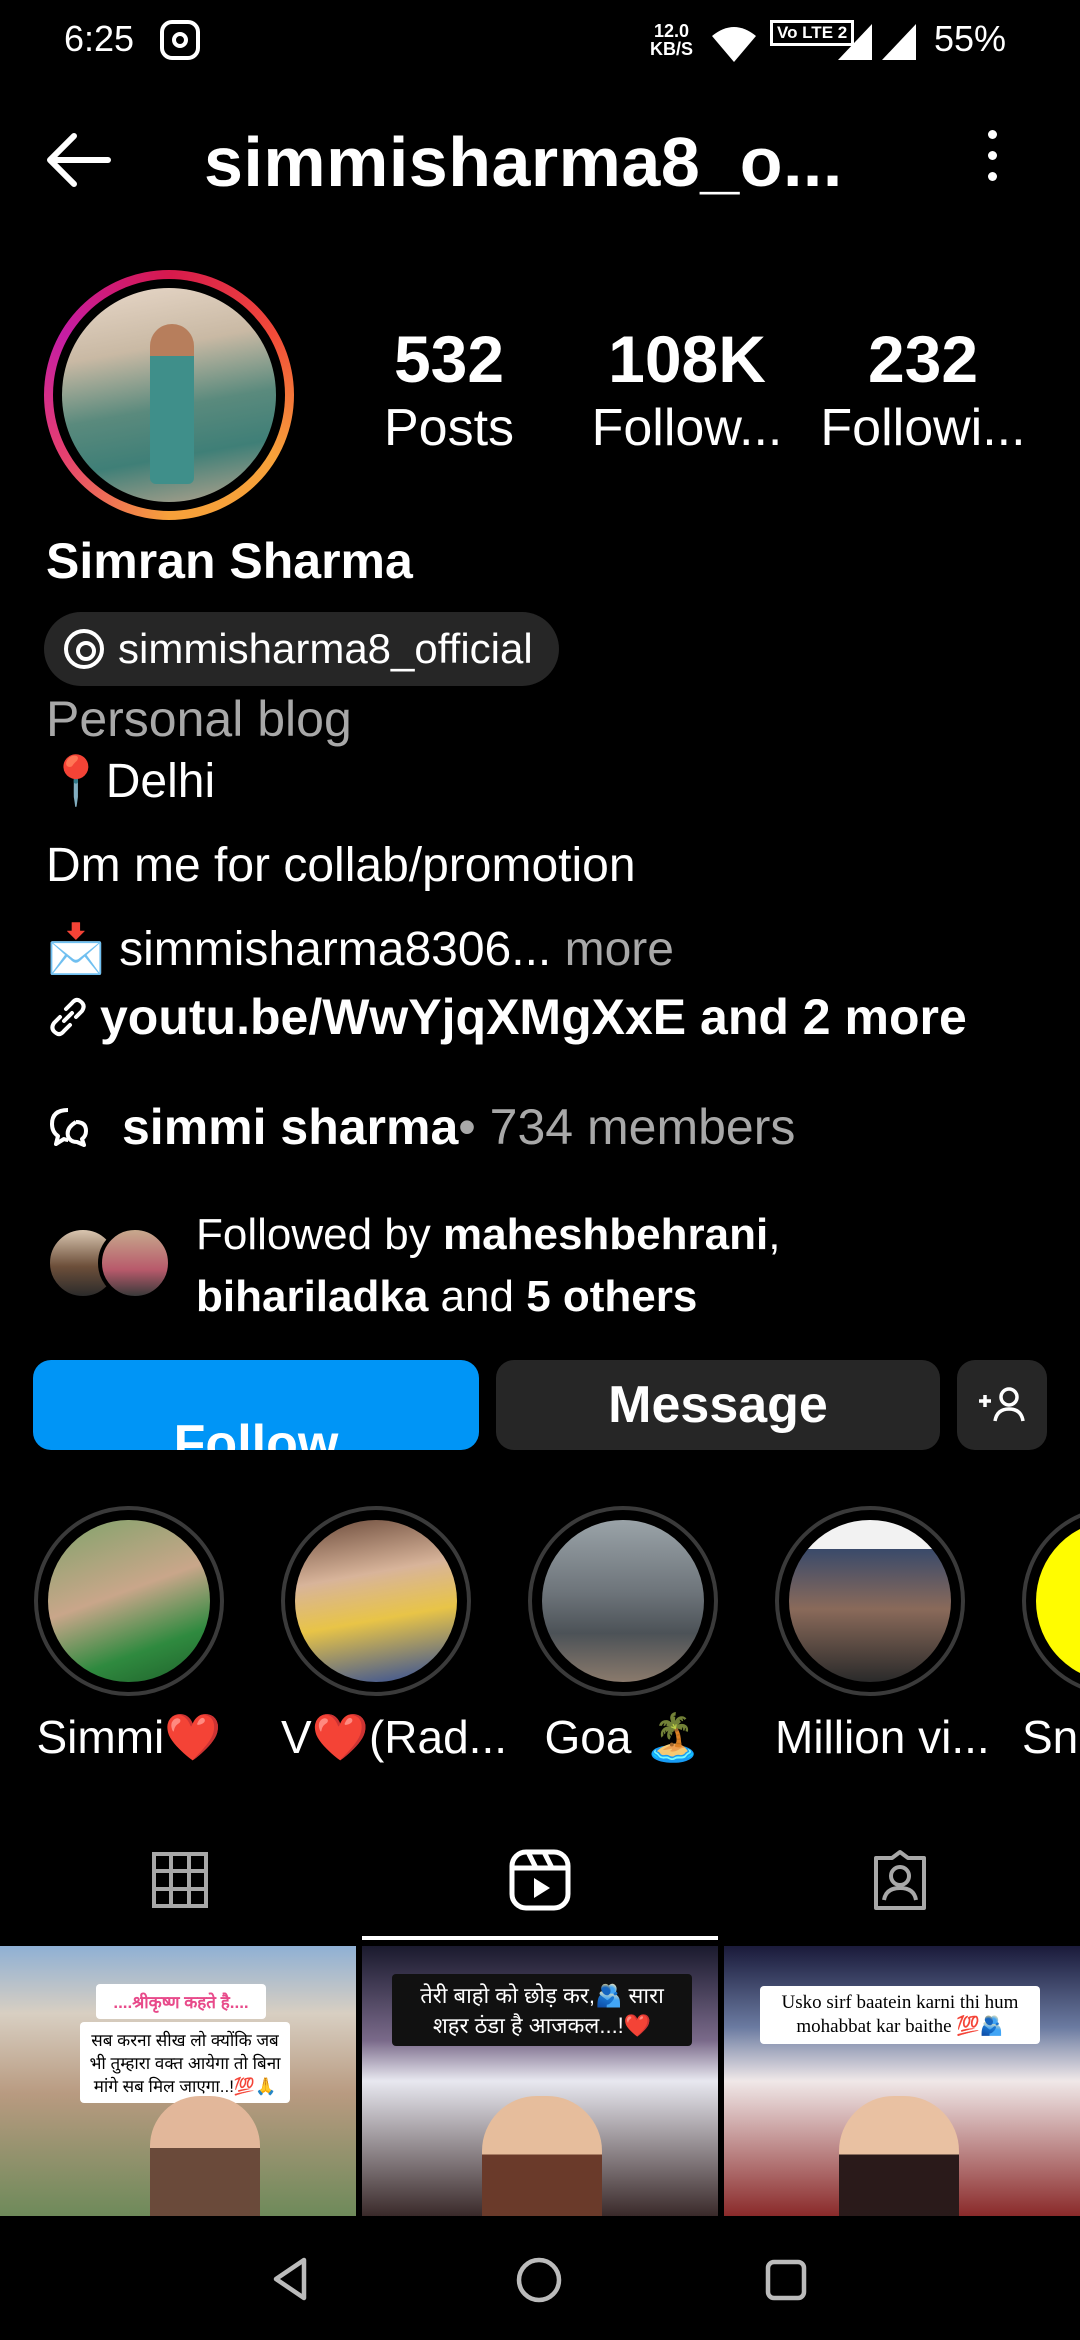 Image resolution: width=1080 pixels, height=2340 pixels. I want to click on followers-count: 108K, so click(687, 359).